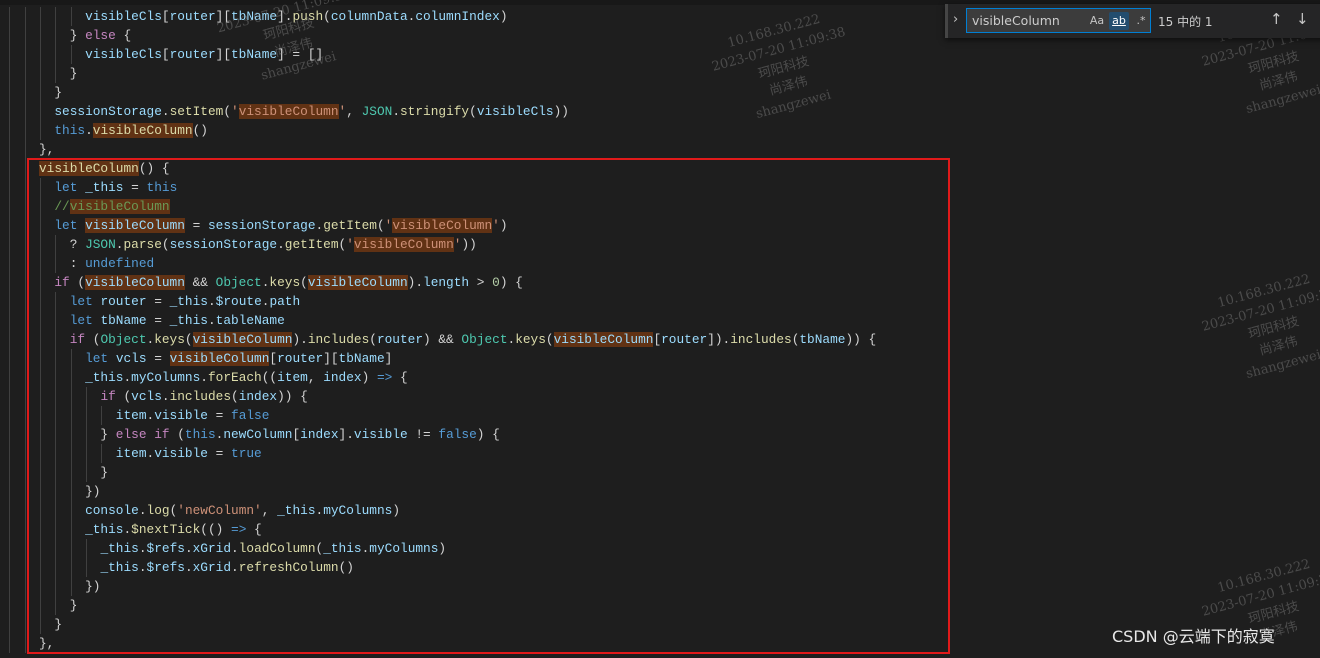 Image resolution: width=1320 pixels, height=658 pixels. I want to click on code-token: )) {, so click(861, 339).